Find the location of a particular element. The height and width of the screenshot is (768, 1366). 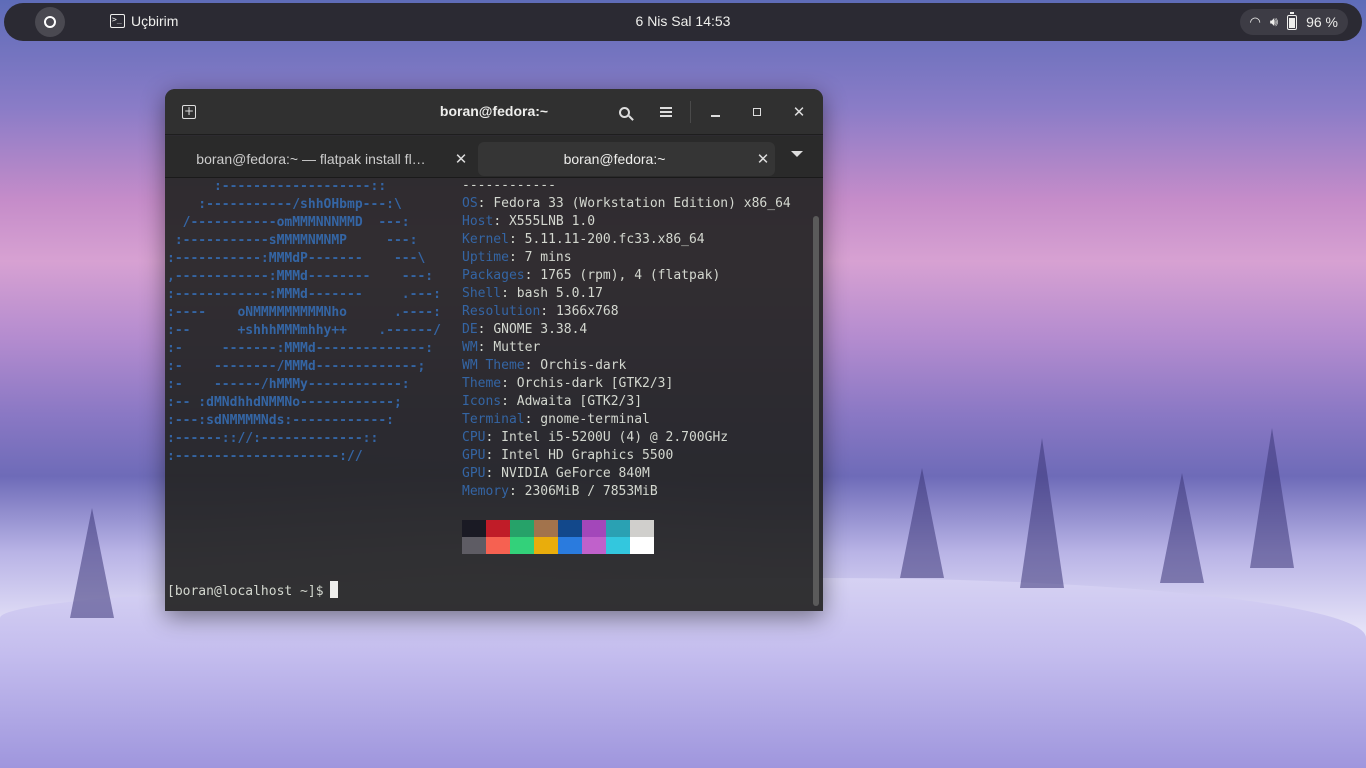

close-icon: ✕ is located at coordinates (799, 112).